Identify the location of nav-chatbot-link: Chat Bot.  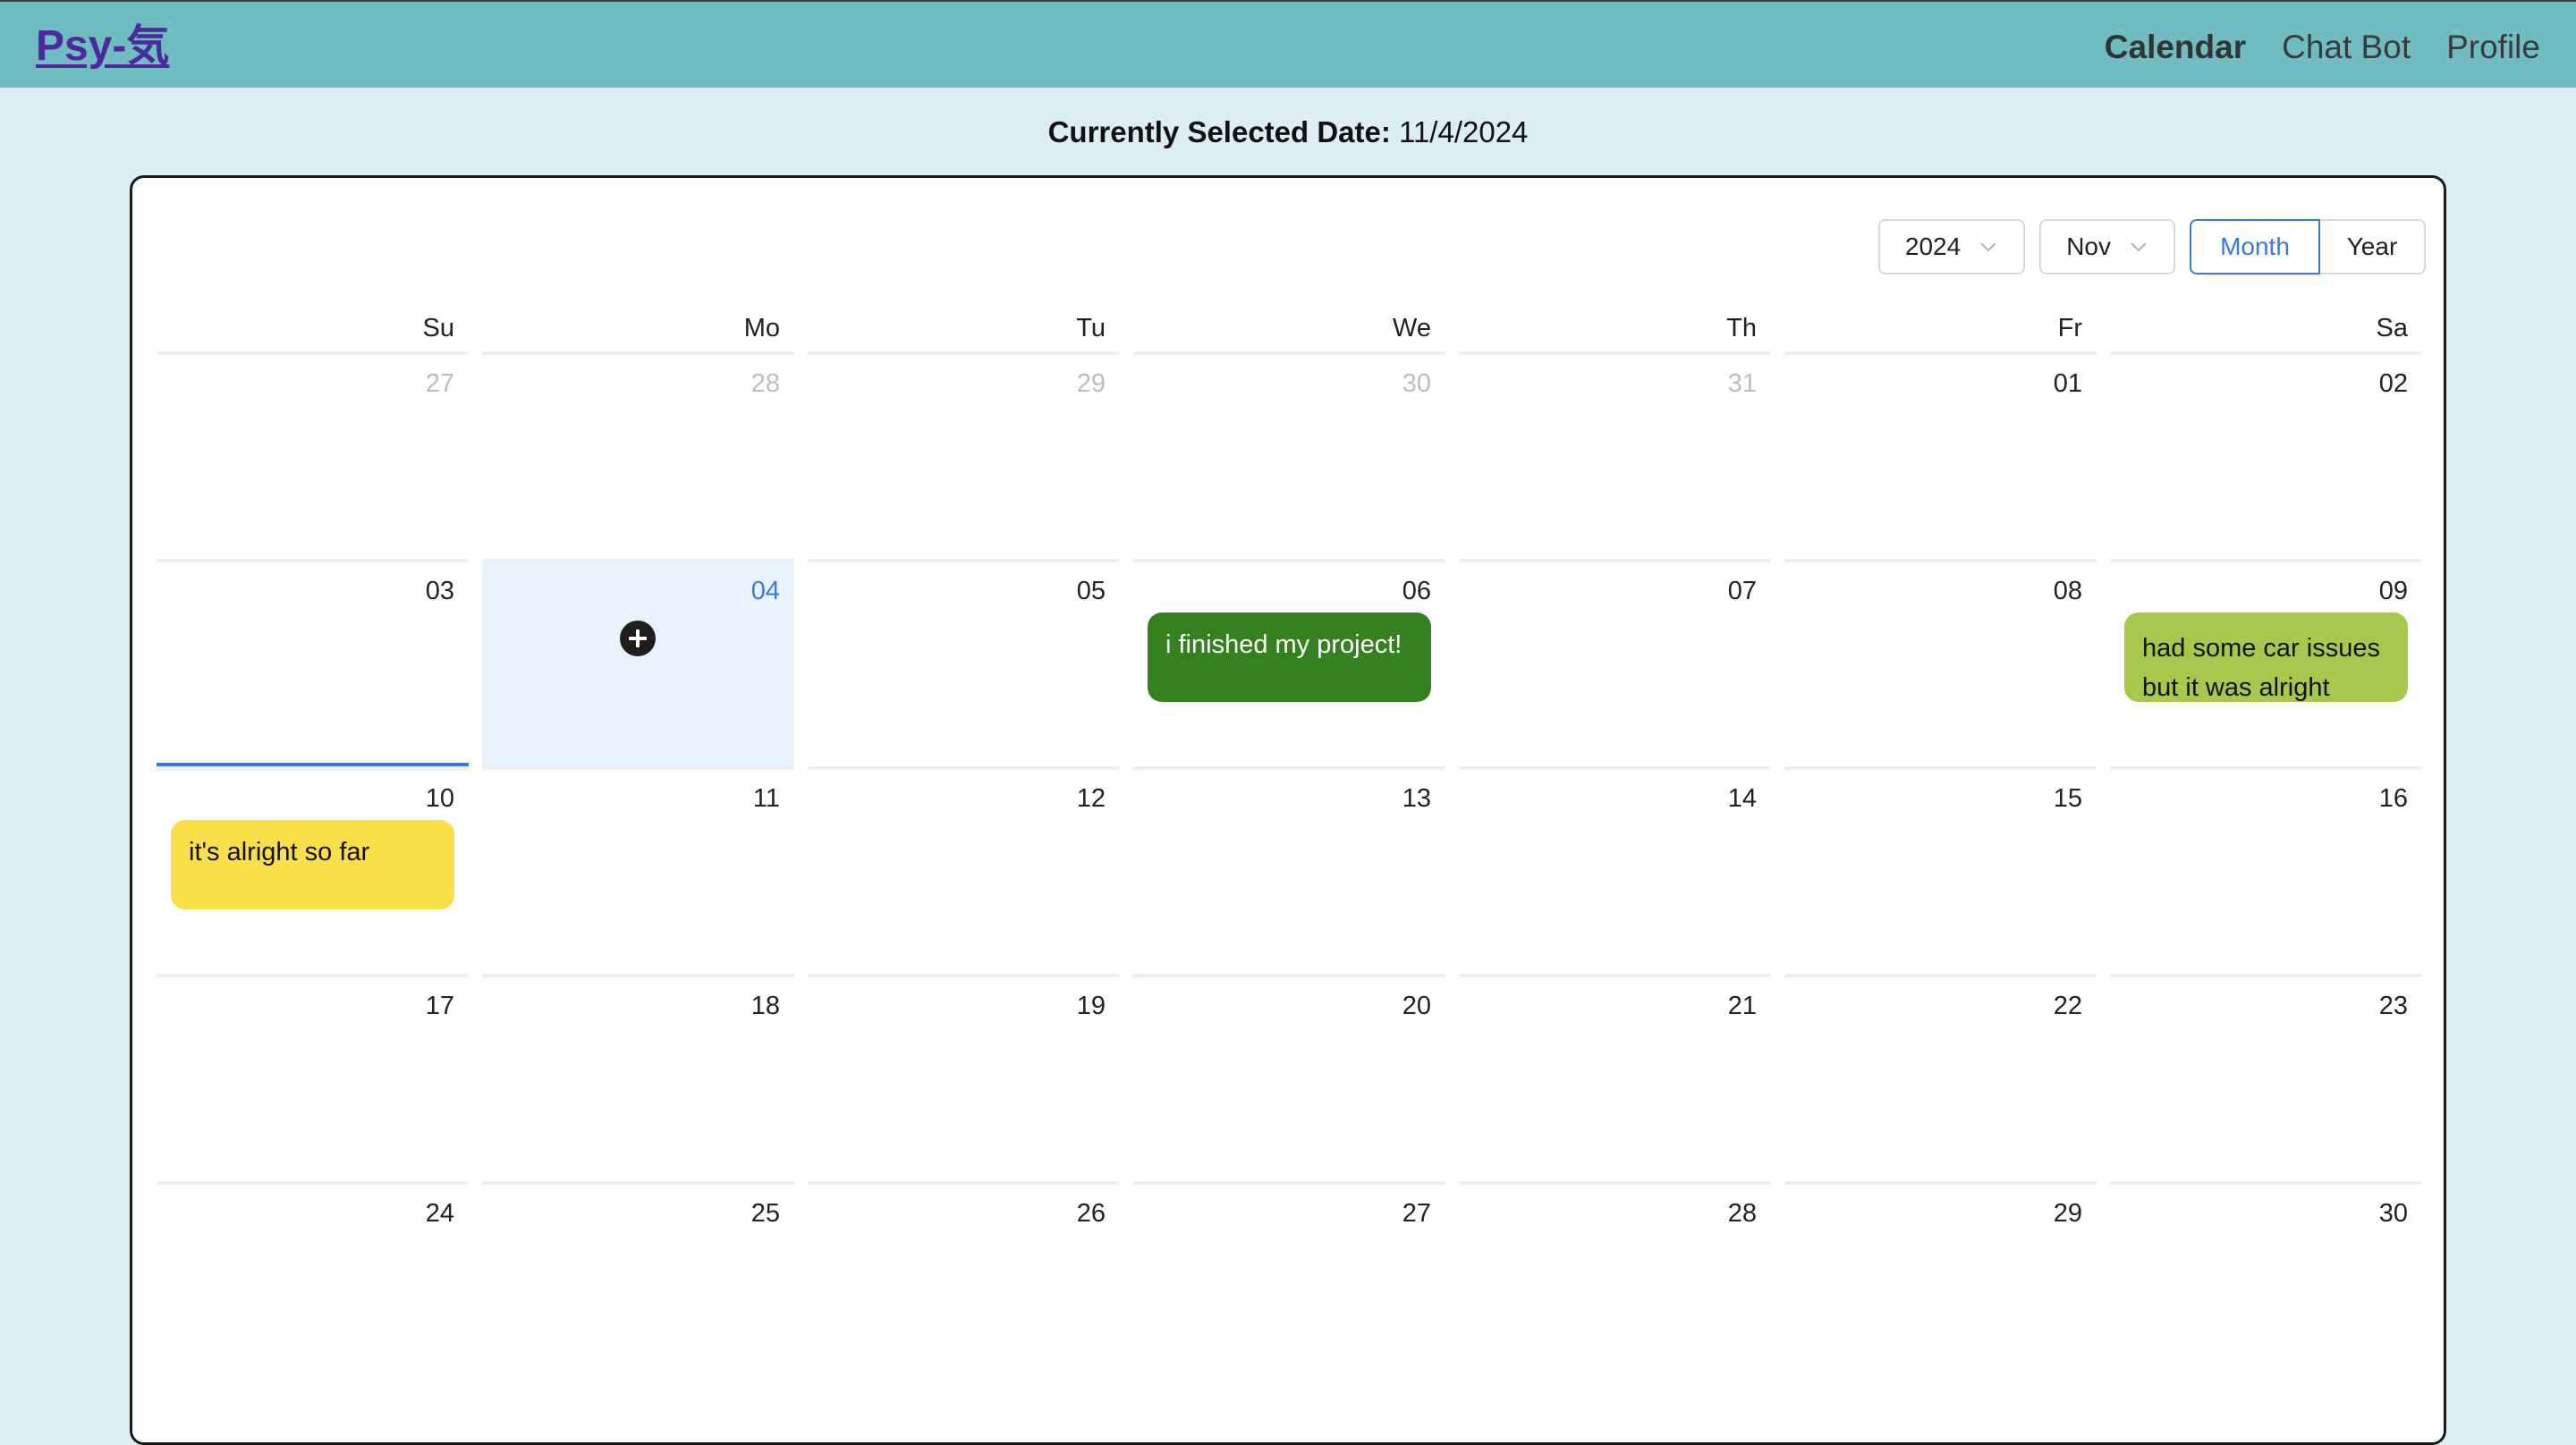
(2346, 47).